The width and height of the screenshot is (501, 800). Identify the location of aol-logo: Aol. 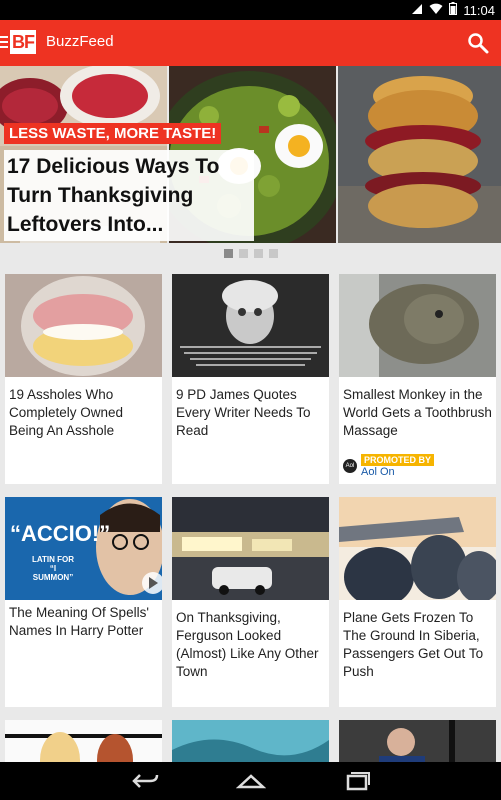
(350, 466).